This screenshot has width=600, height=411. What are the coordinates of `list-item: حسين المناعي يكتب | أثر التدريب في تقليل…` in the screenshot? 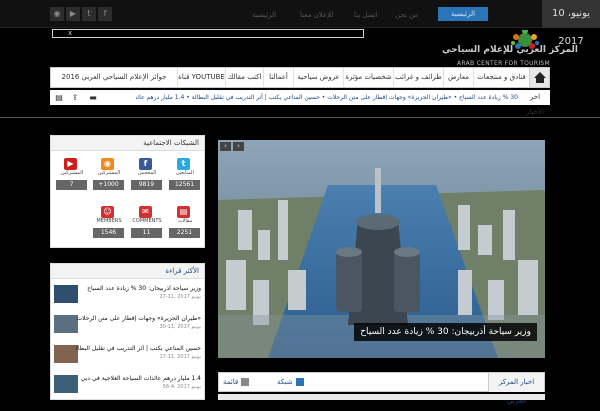 It's located at (127, 354).